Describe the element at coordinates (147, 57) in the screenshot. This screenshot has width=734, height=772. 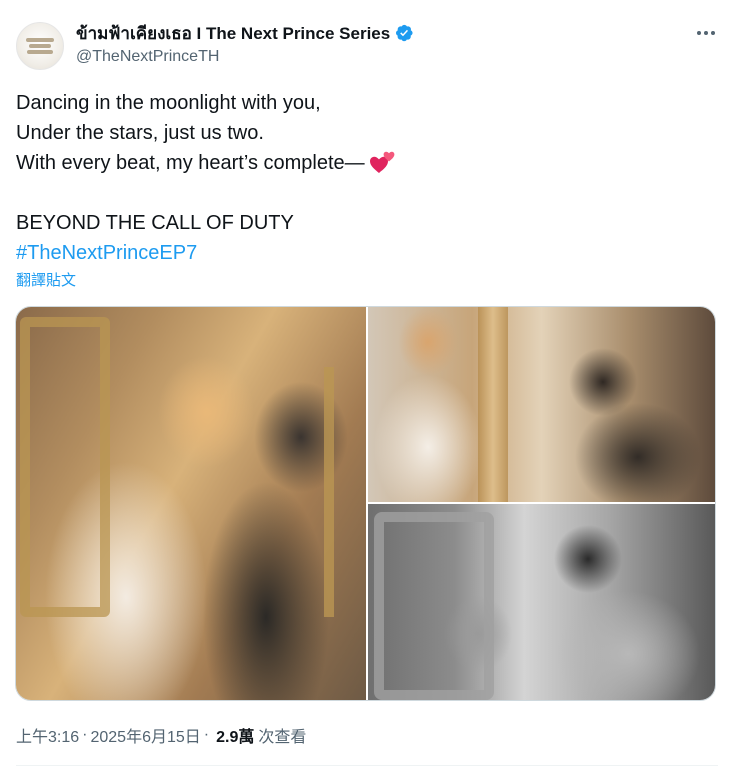
I see `account-handle: @TheNextPrinceTH` at that location.